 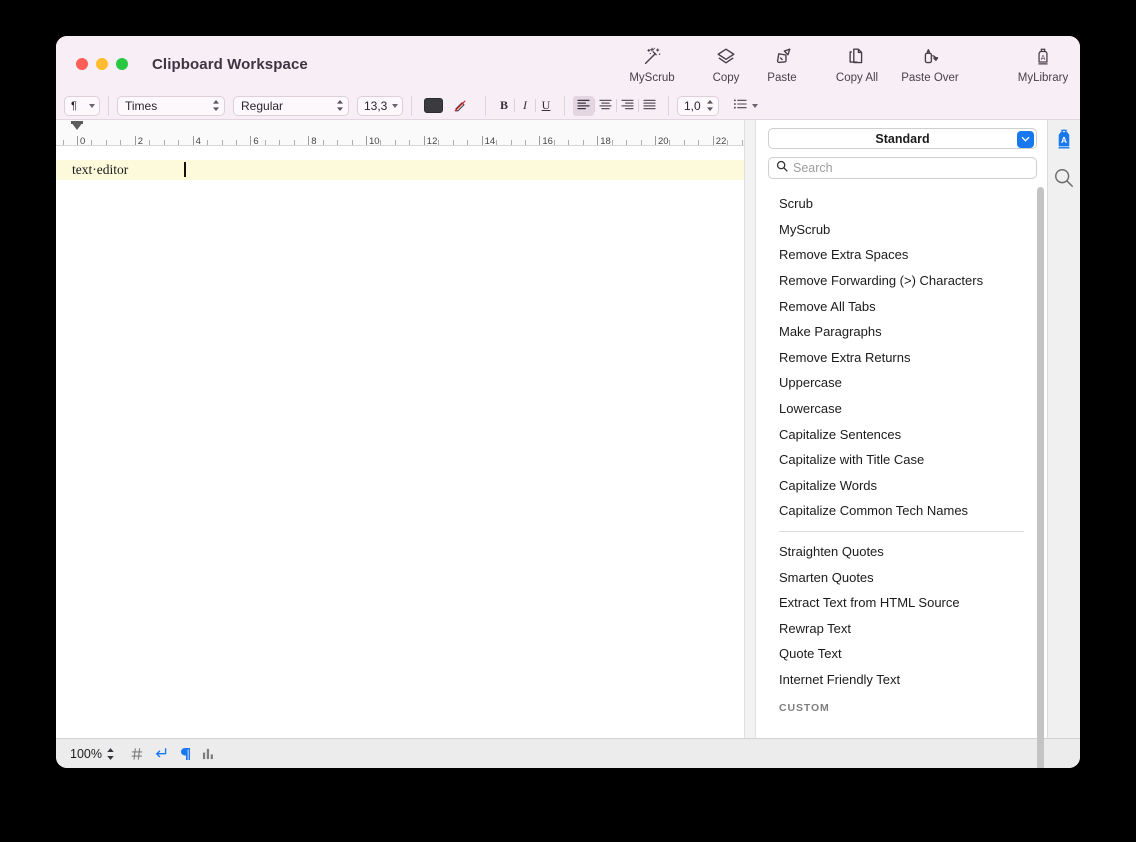 I want to click on close-window-button, so click(x=82, y=64).